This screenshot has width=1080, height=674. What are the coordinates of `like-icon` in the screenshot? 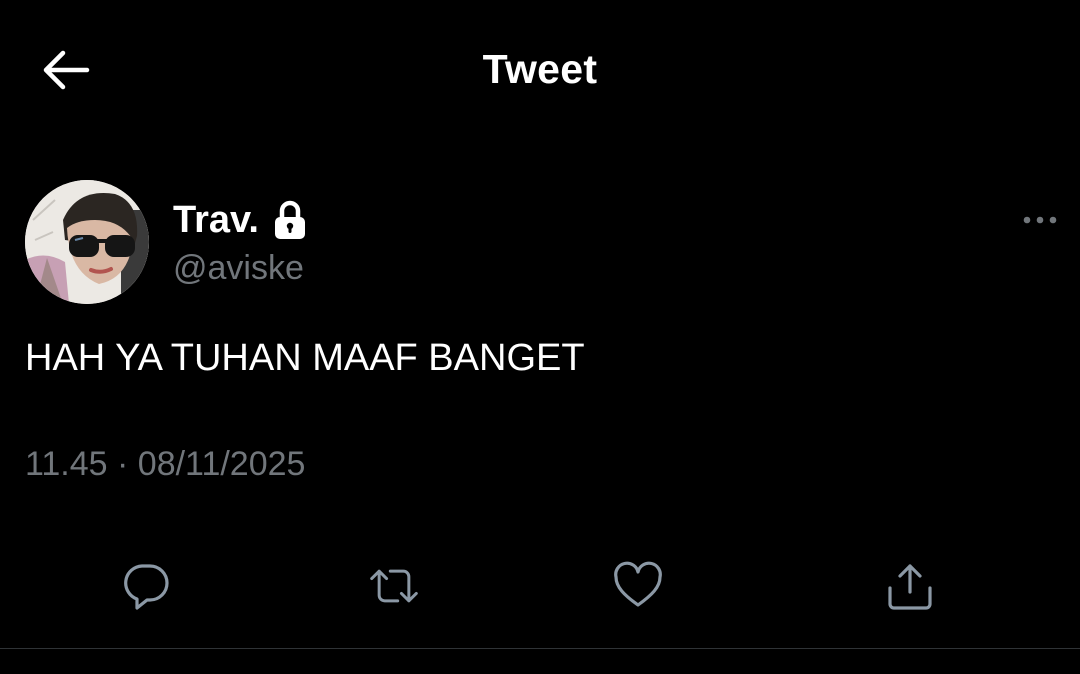 It's located at (638, 584).